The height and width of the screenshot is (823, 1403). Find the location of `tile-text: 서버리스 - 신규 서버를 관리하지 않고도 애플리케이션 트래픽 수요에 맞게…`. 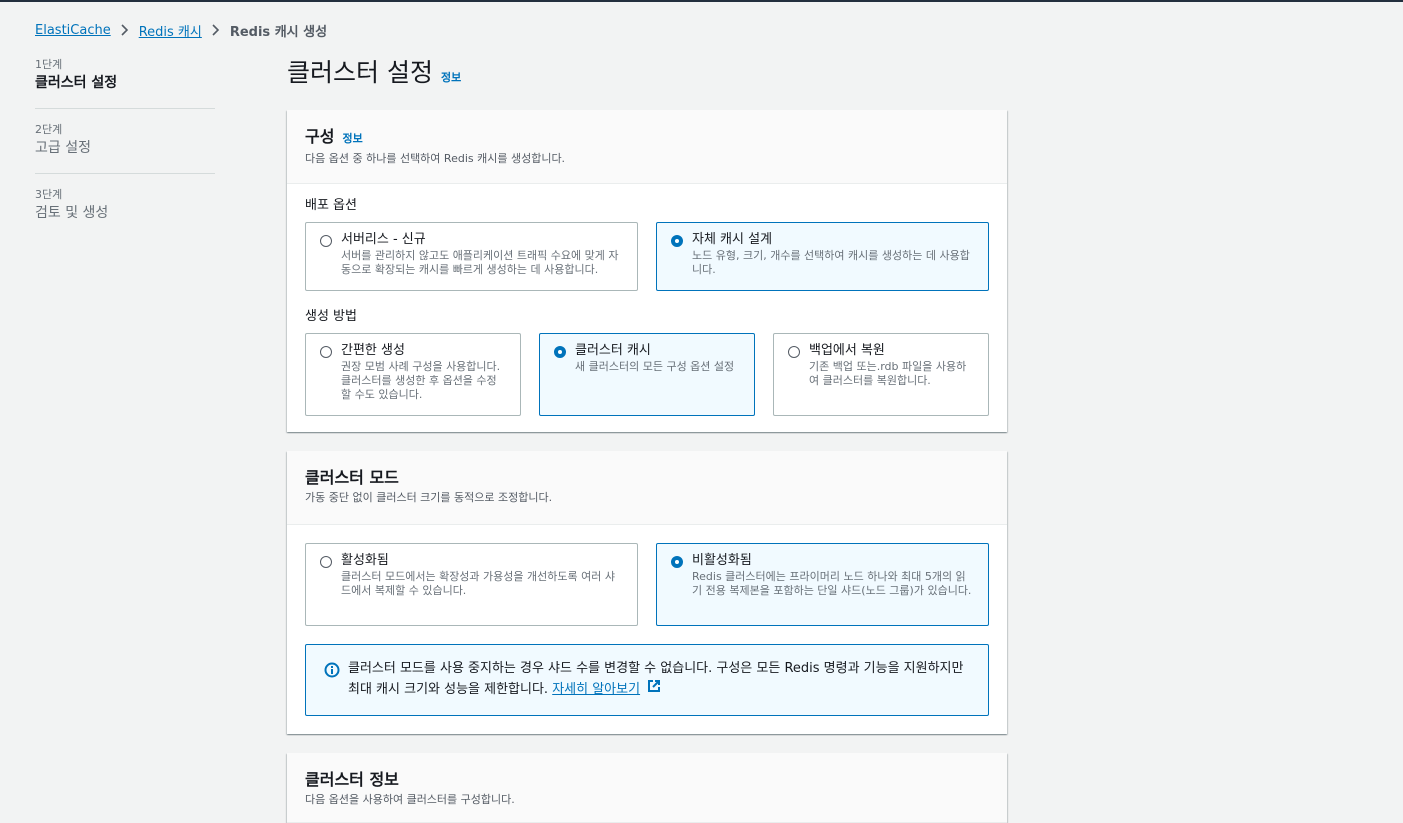

tile-text: 서버리스 - 신규 서버를 관리하지 않고도 애플리케이션 트래픽 수요에 맞게… is located at coordinates (482, 256).